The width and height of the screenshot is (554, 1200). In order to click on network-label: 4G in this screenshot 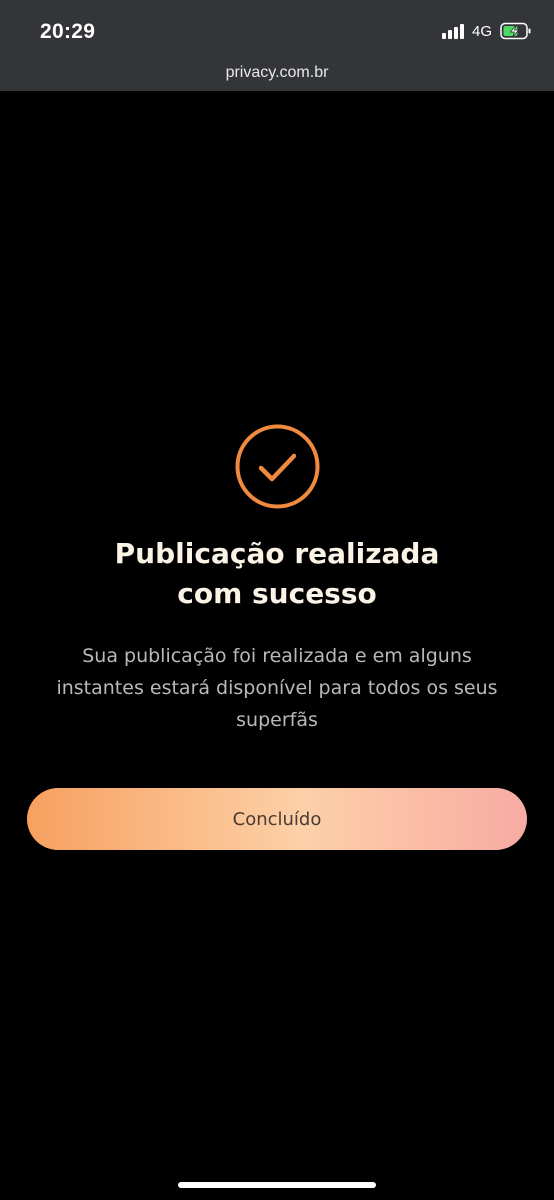, I will do `click(481, 31)`.